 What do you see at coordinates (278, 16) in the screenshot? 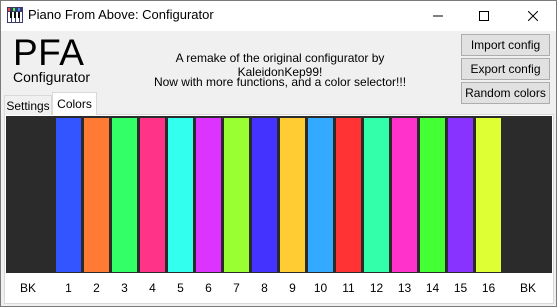
I see `title-bar: Piano From Above: Configurator` at bounding box center [278, 16].